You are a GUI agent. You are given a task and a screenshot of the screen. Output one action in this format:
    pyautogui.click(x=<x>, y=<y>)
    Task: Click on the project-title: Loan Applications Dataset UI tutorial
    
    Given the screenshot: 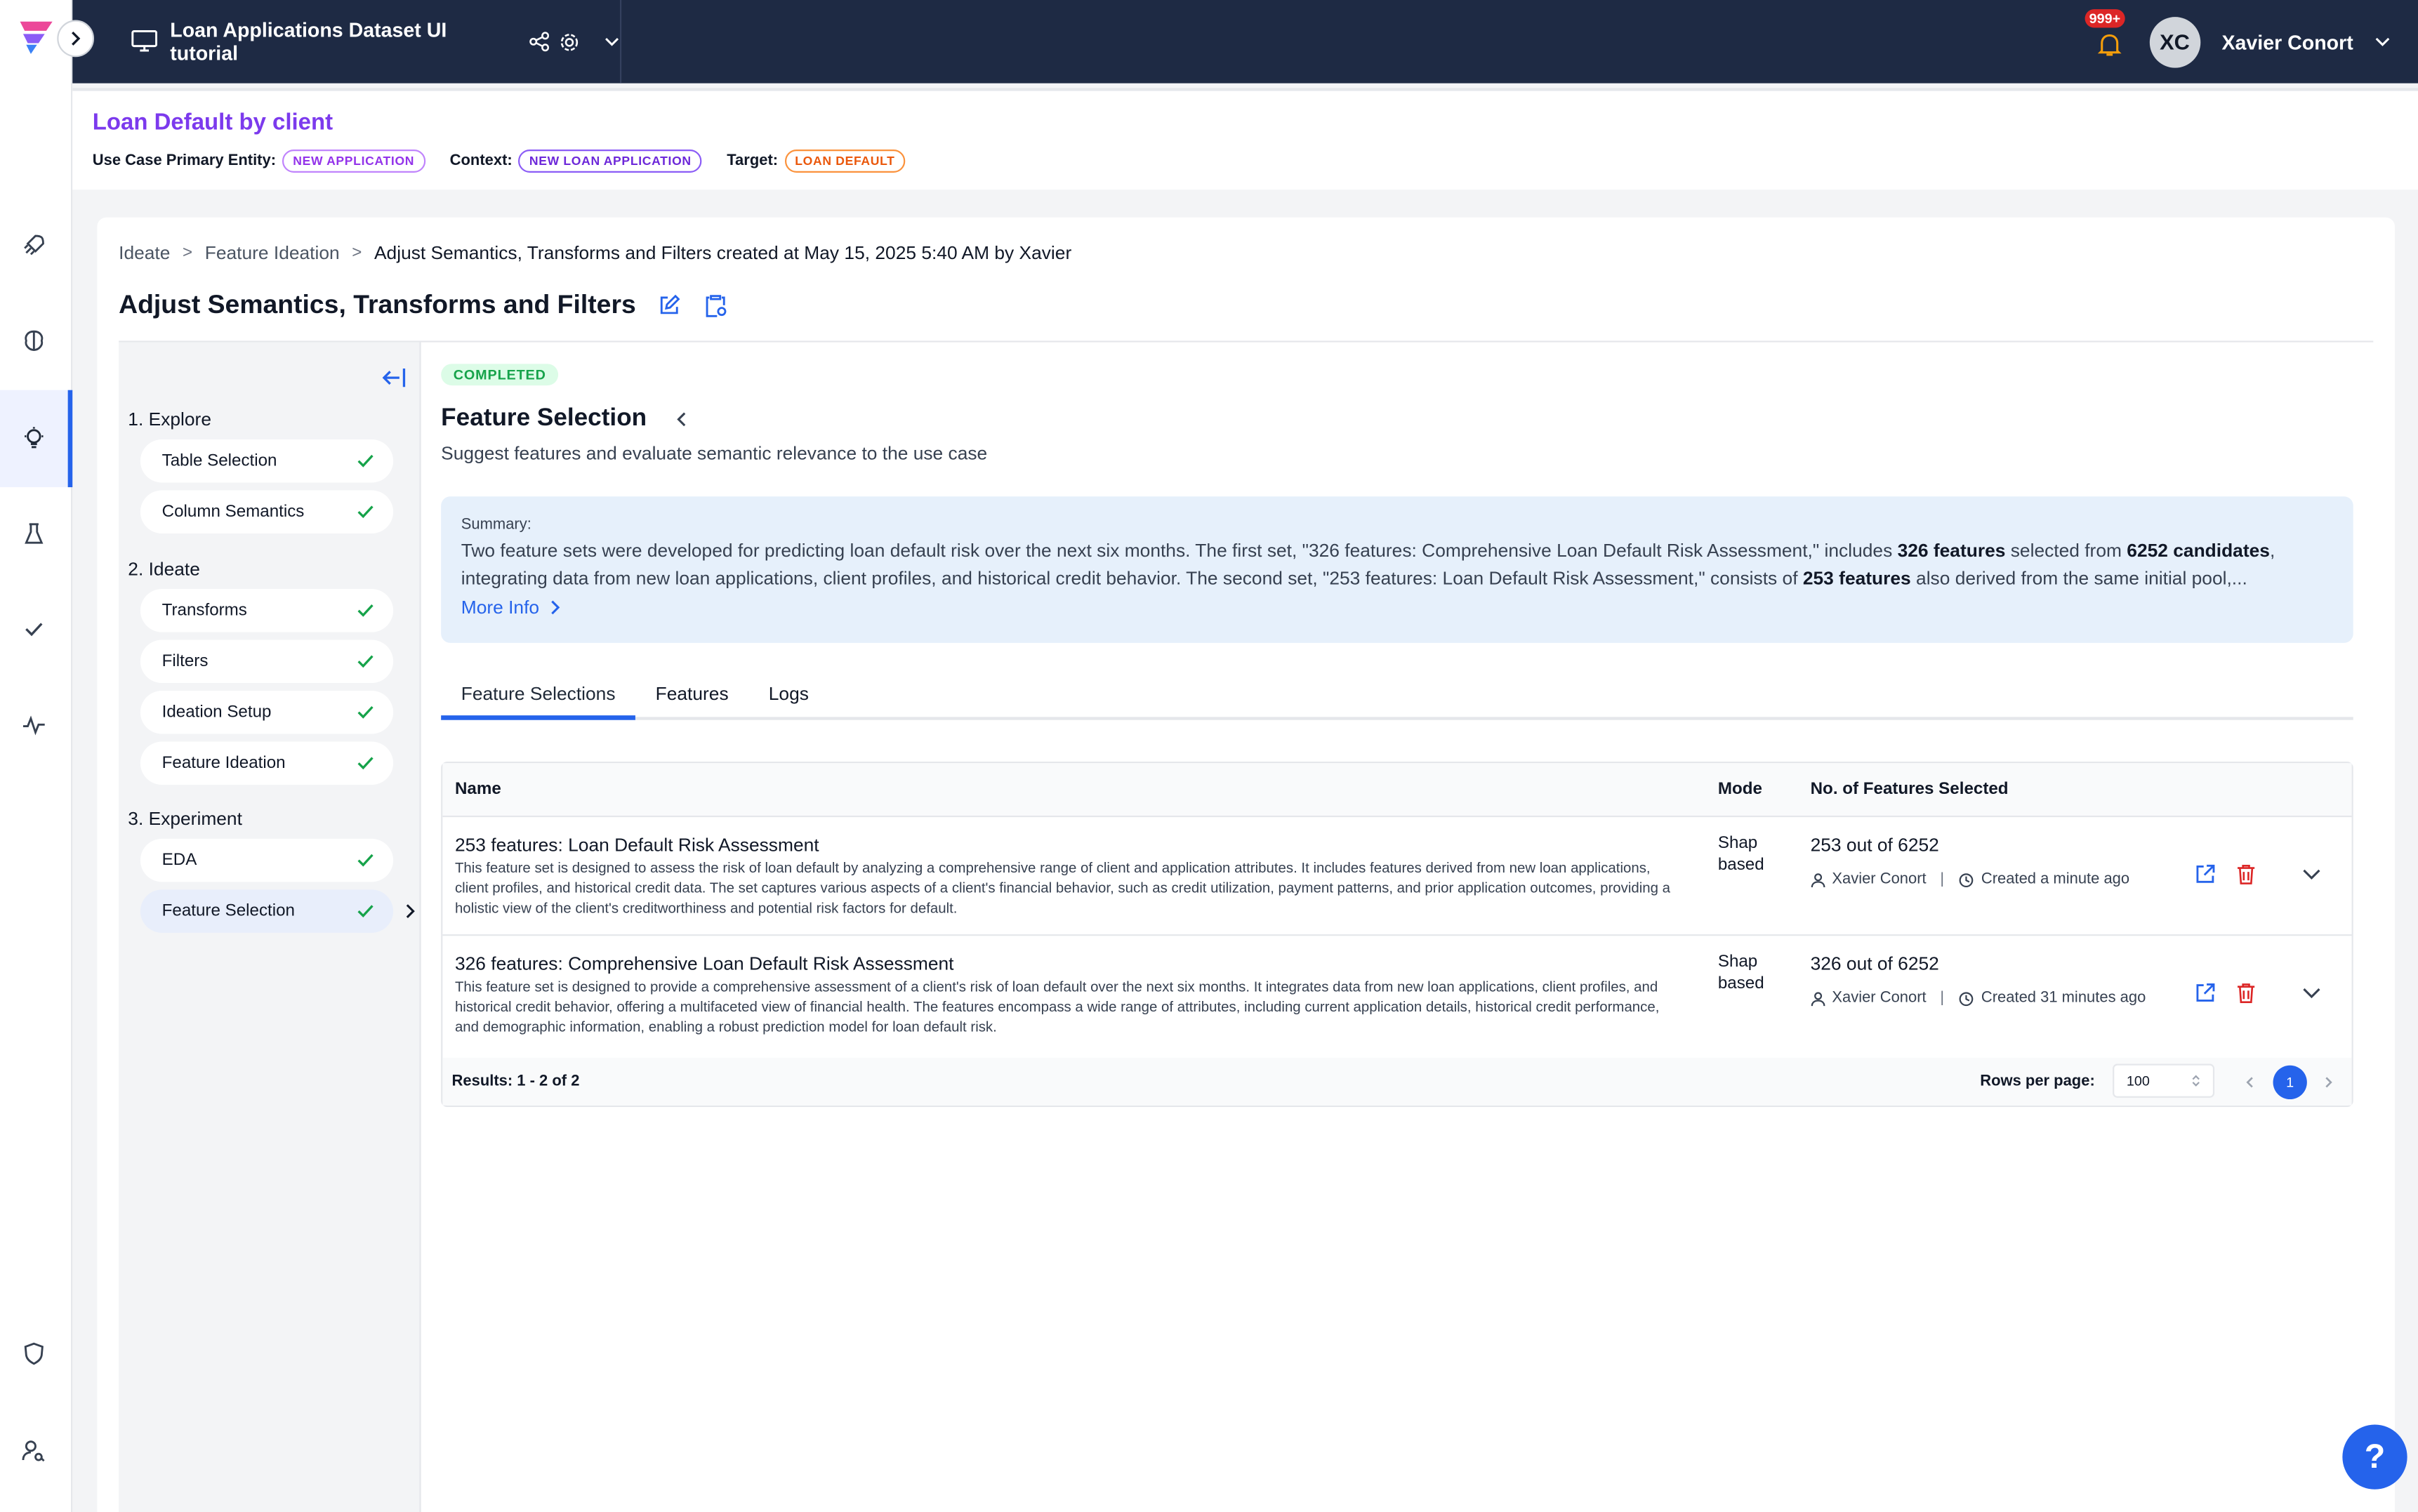 What is the action you would take?
    pyautogui.click(x=308, y=41)
    